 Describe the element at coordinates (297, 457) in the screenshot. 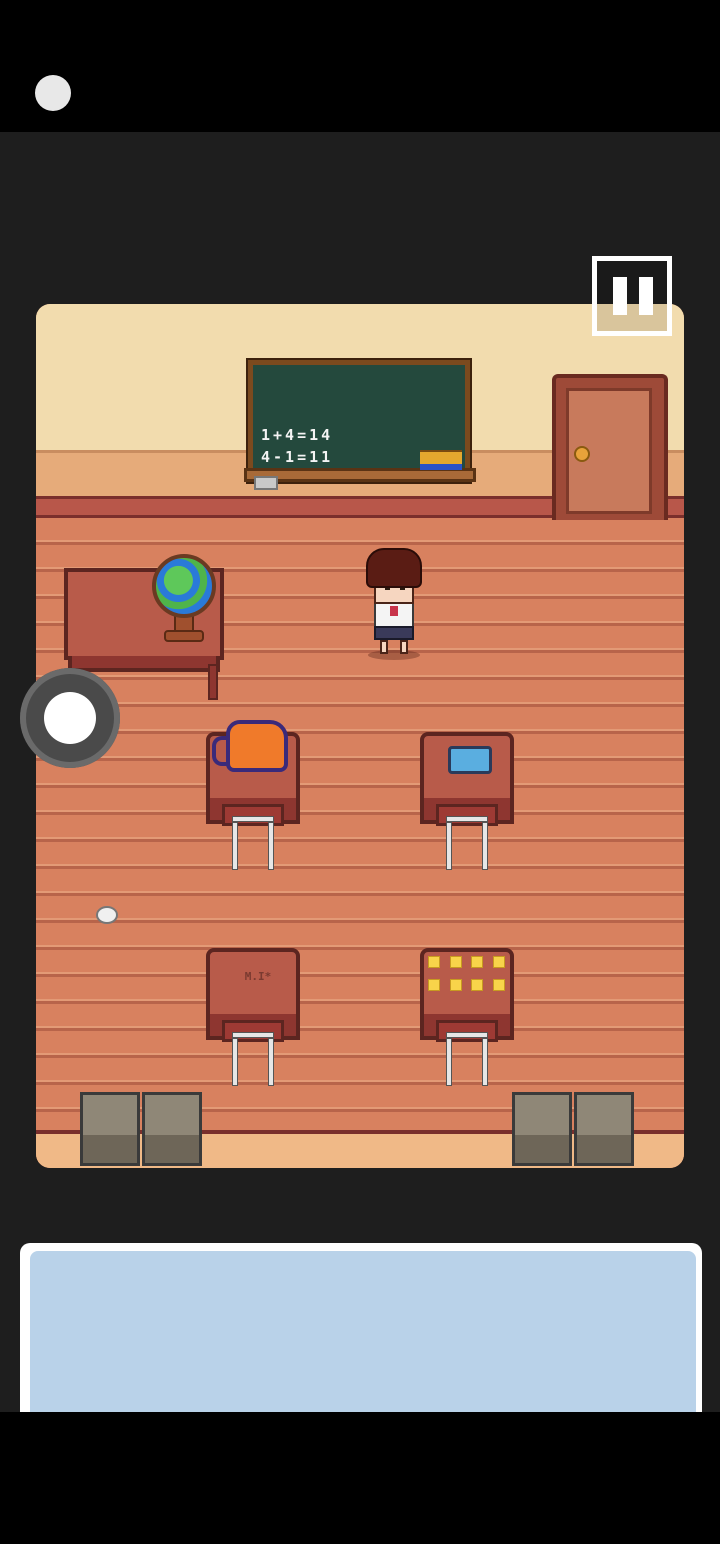

I see `chalkboard-line-2: 4-1=11` at that location.